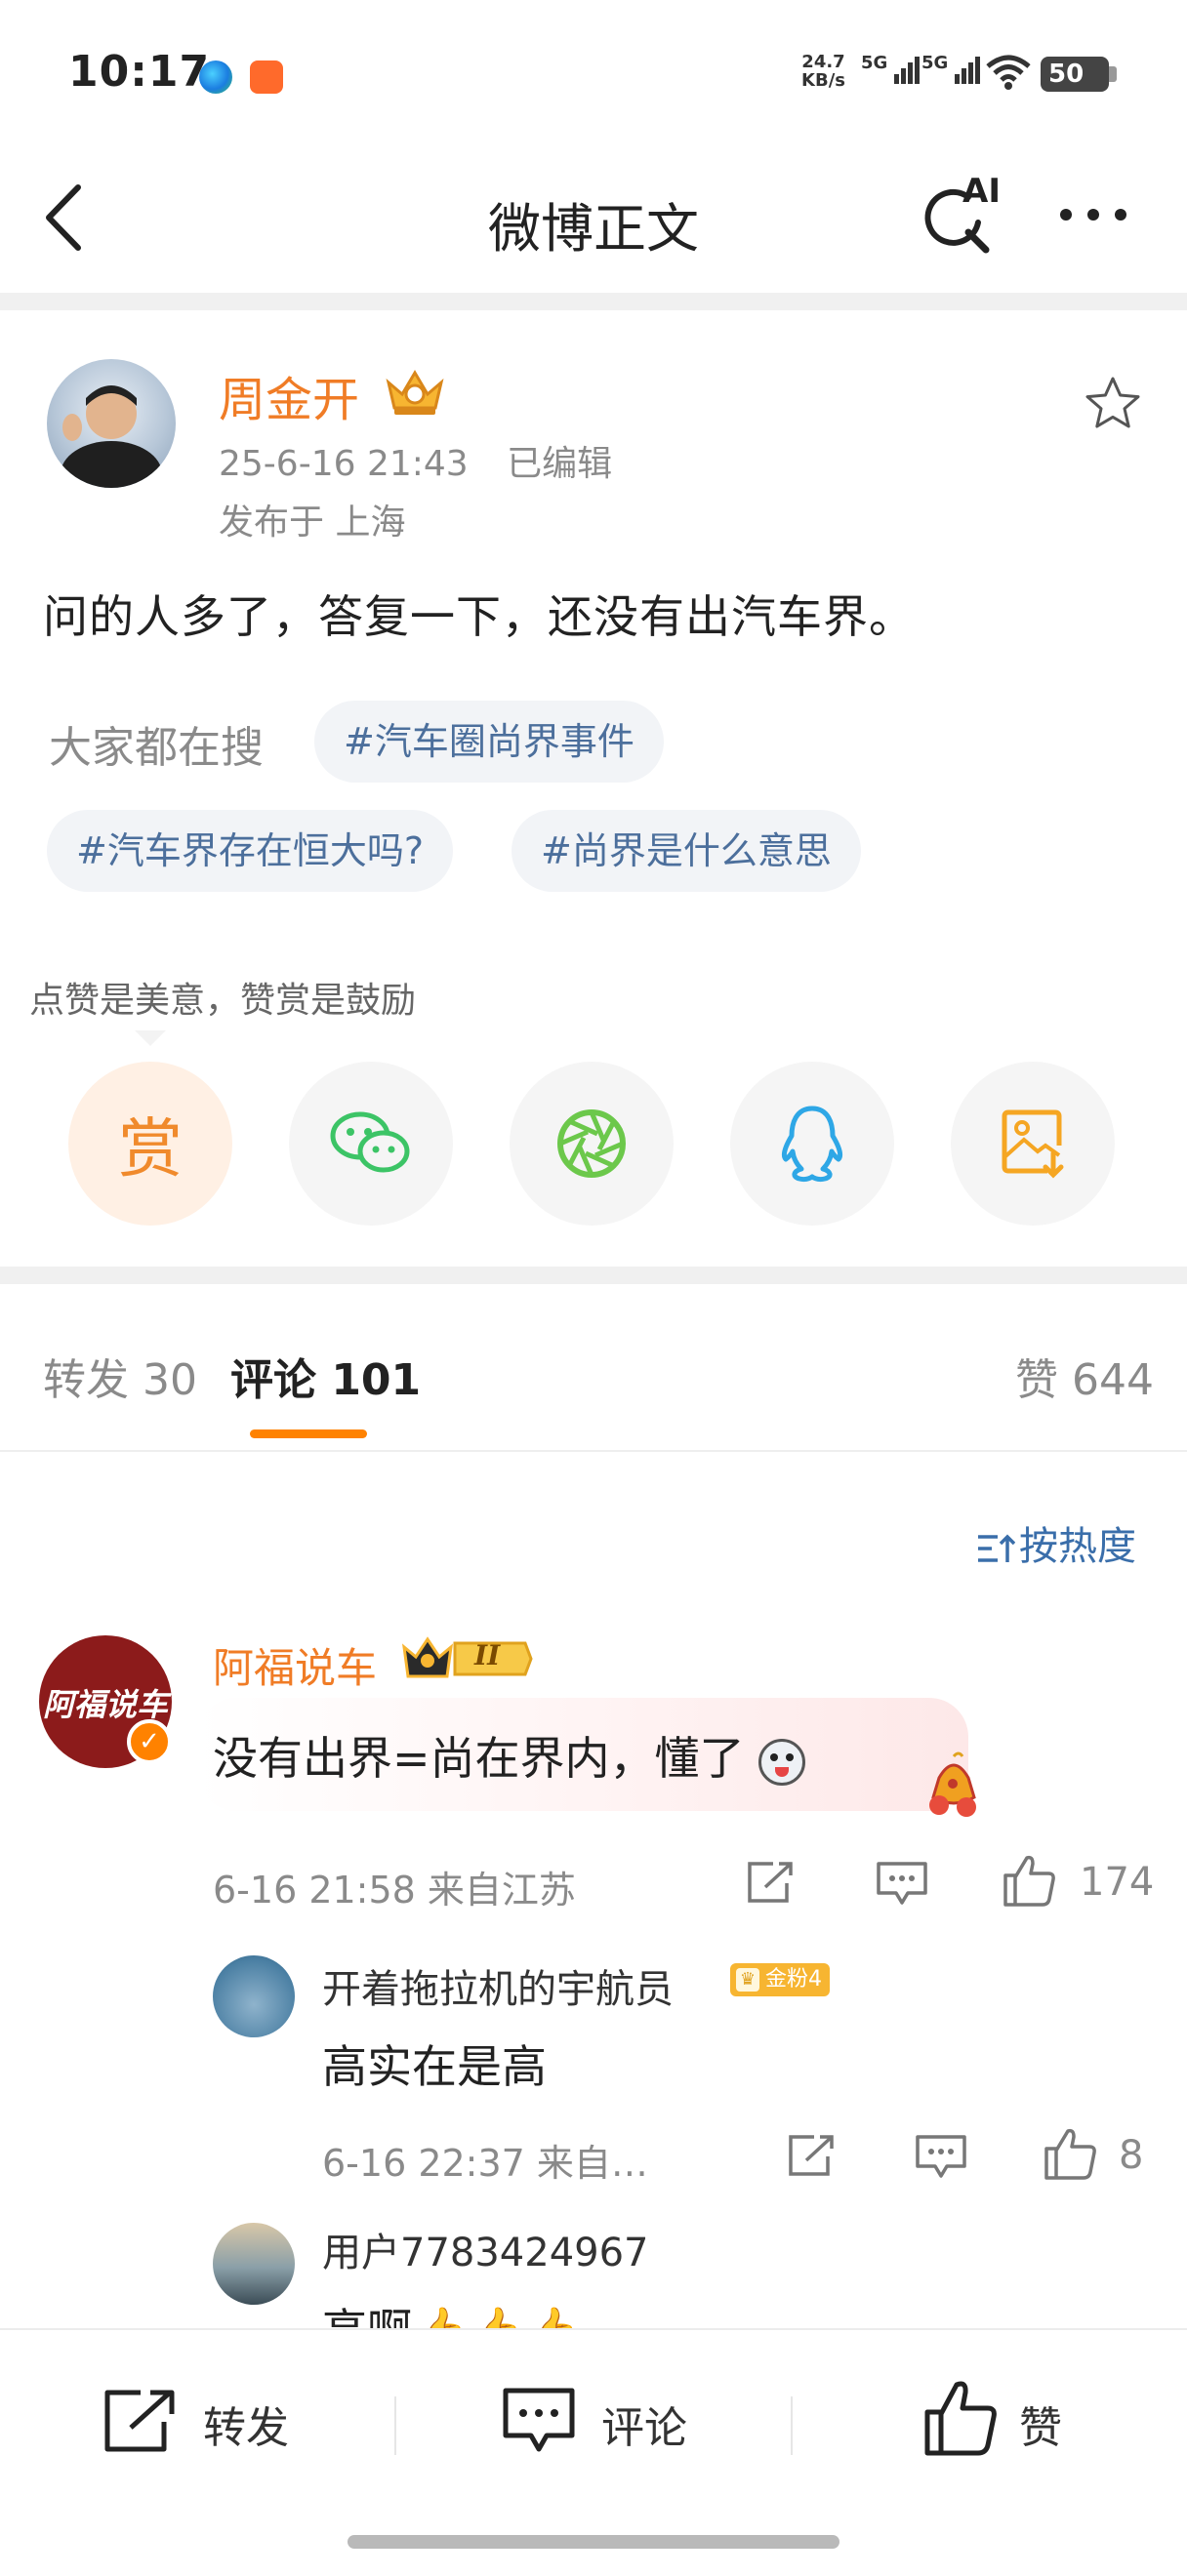 The height and width of the screenshot is (2576, 1187). I want to click on sort-label: 按热度, so click(1077, 1546).